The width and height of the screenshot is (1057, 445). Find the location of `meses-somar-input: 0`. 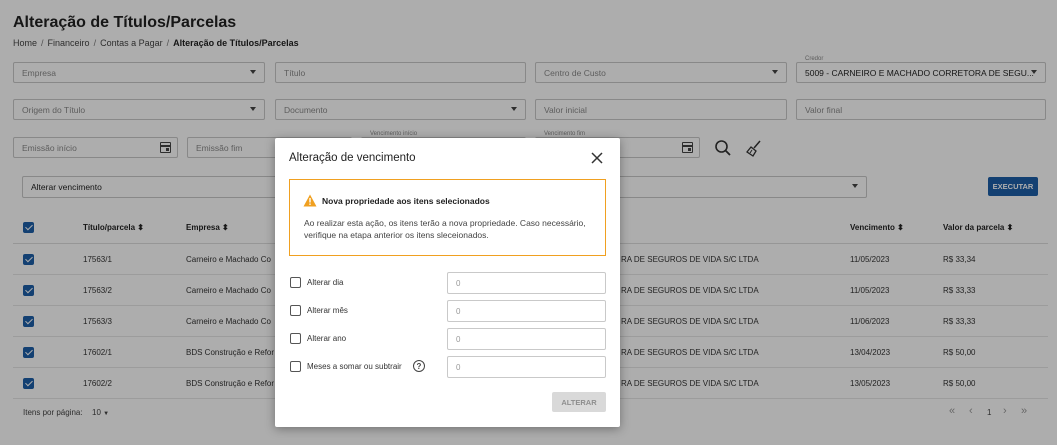

meses-somar-input: 0 is located at coordinates (526, 367).